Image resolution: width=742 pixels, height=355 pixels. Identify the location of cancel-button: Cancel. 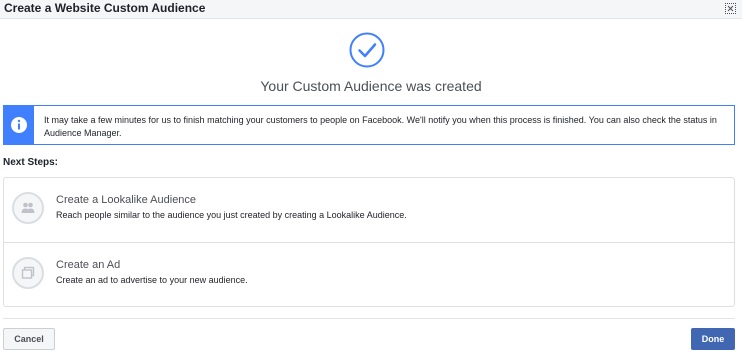
(29, 339).